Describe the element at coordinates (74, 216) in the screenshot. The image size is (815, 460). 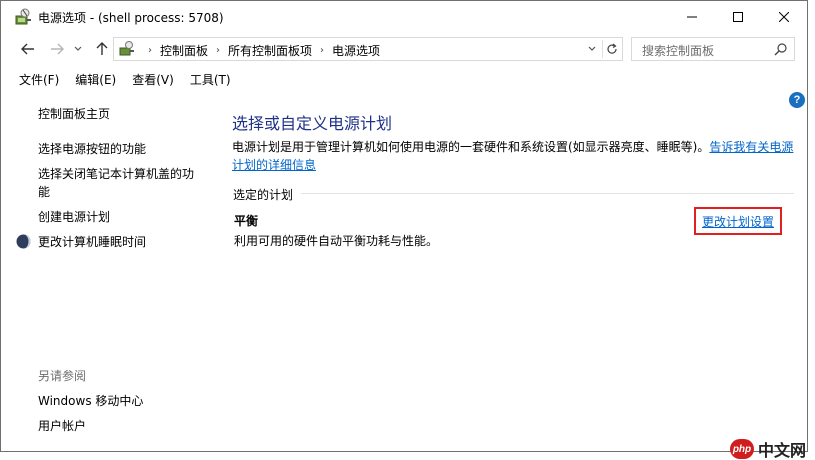
I see `create-power-plan-link: 创建电源计划` at that location.